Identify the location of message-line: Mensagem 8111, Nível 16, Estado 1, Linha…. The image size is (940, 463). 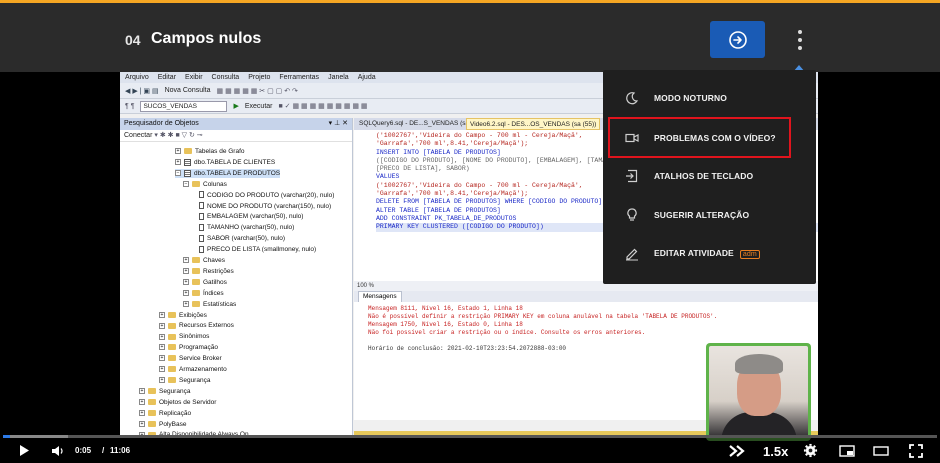
(445, 308).